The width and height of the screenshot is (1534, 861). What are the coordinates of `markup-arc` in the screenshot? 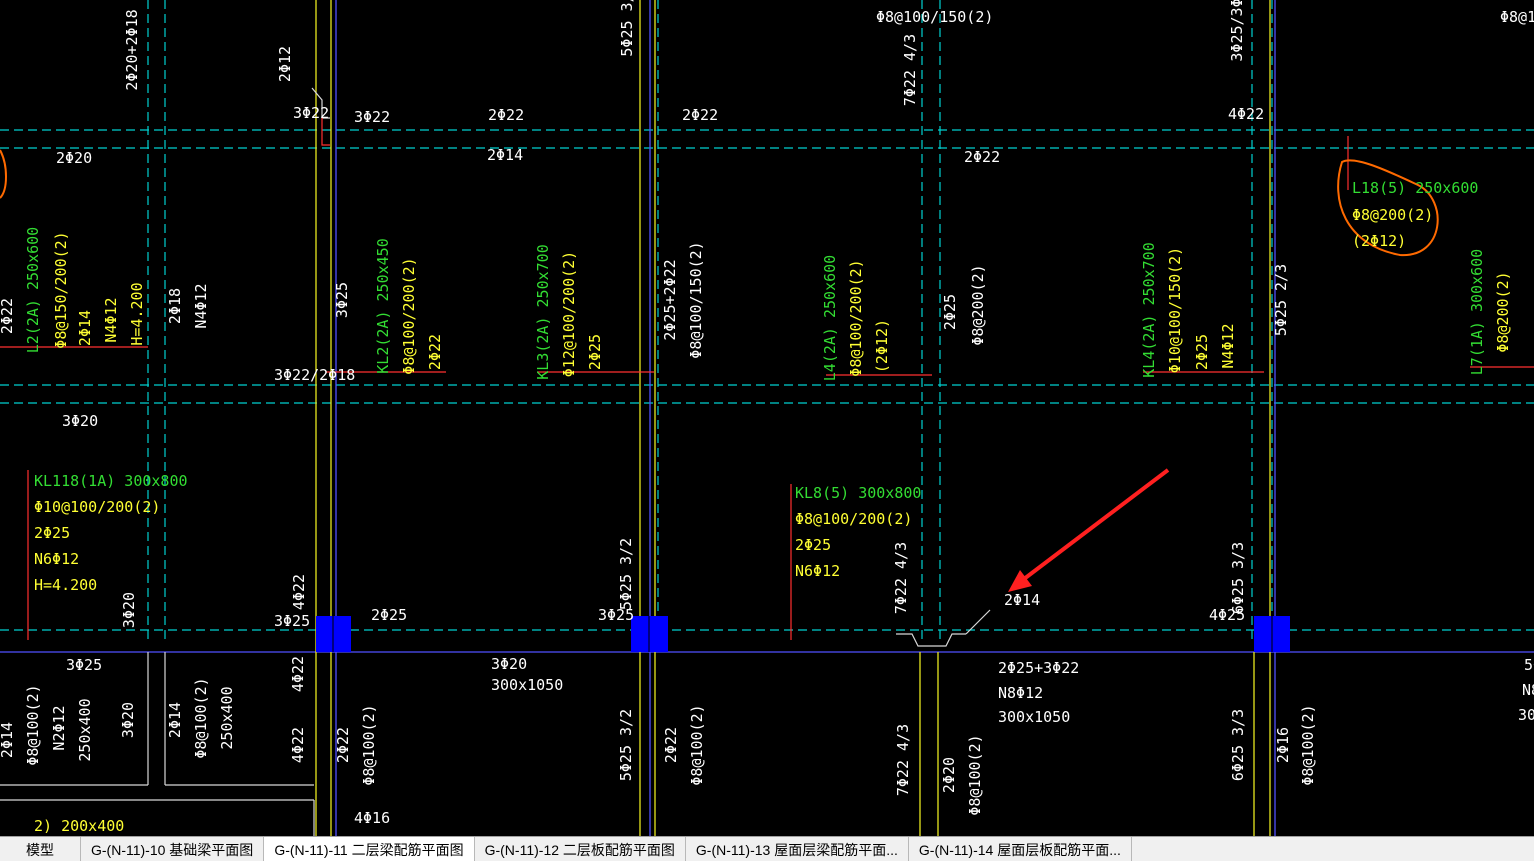 It's located at (3, 174).